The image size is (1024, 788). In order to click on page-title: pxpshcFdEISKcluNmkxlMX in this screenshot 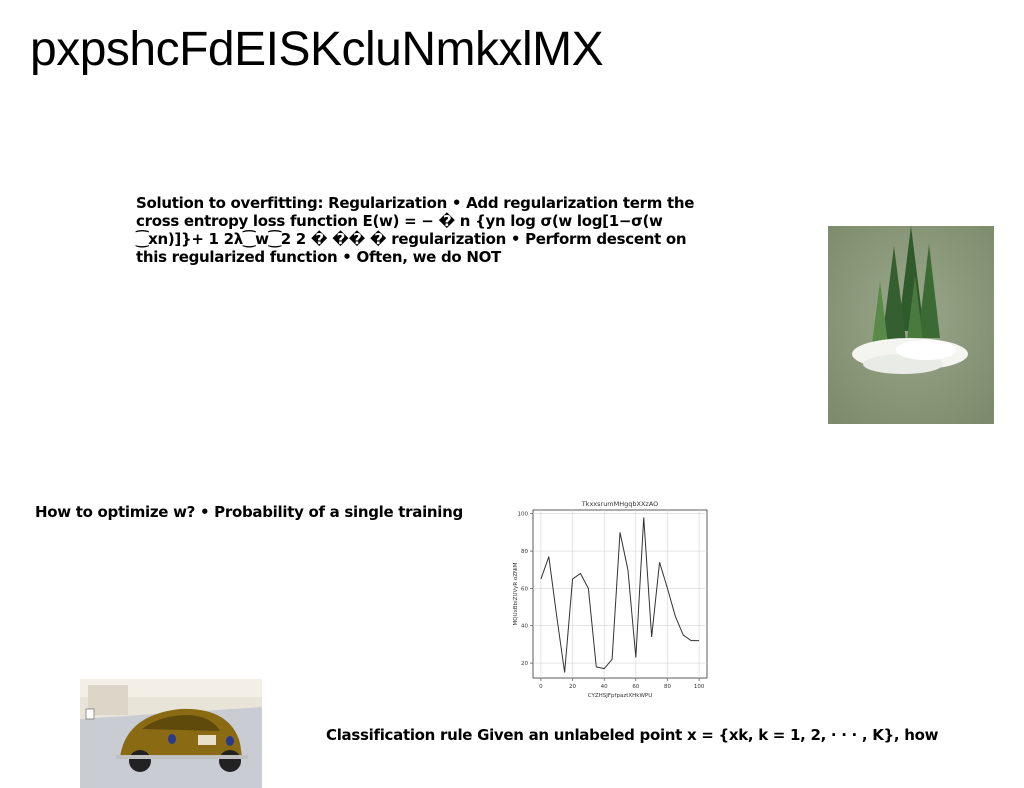, I will do `click(317, 49)`.